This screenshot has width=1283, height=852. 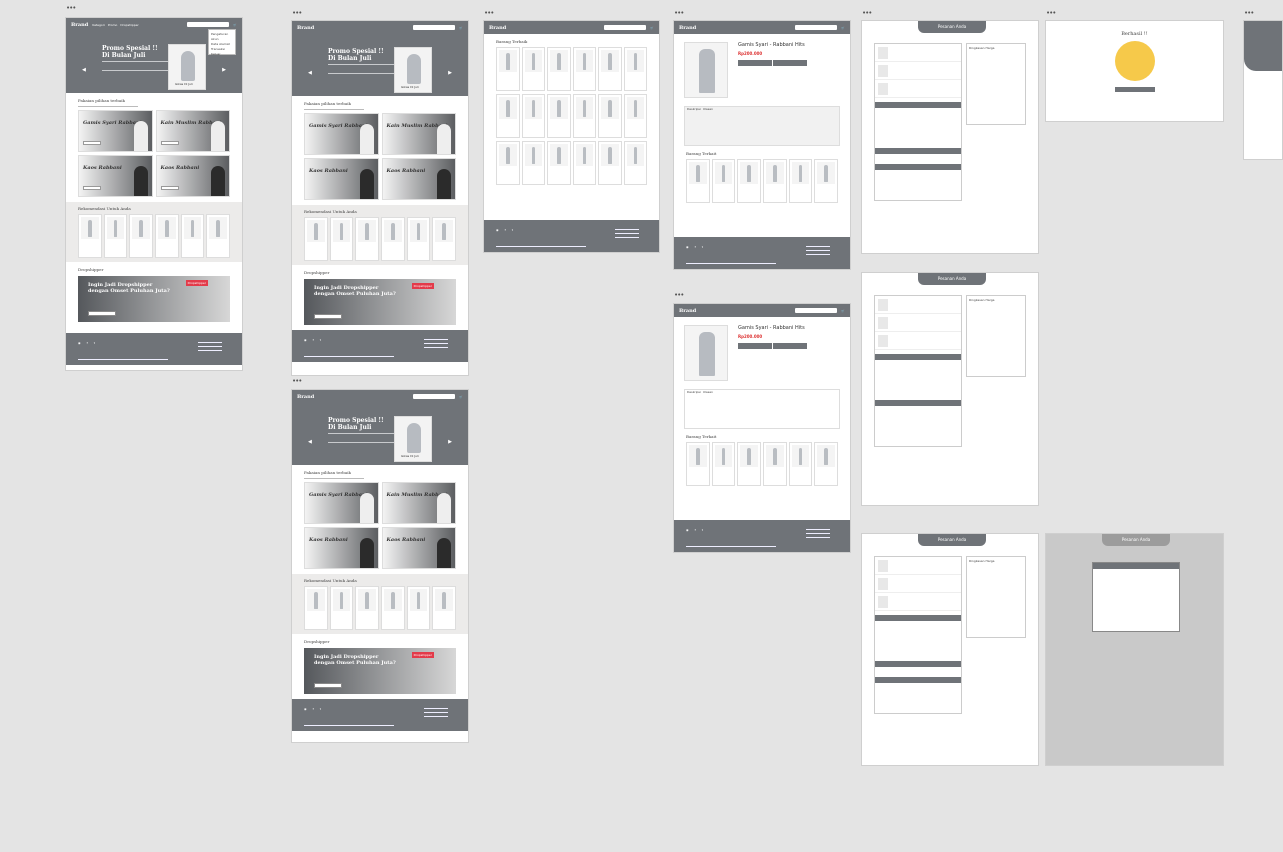 What do you see at coordinates (1136, 597) in the screenshot?
I see `address-modal` at bounding box center [1136, 597].